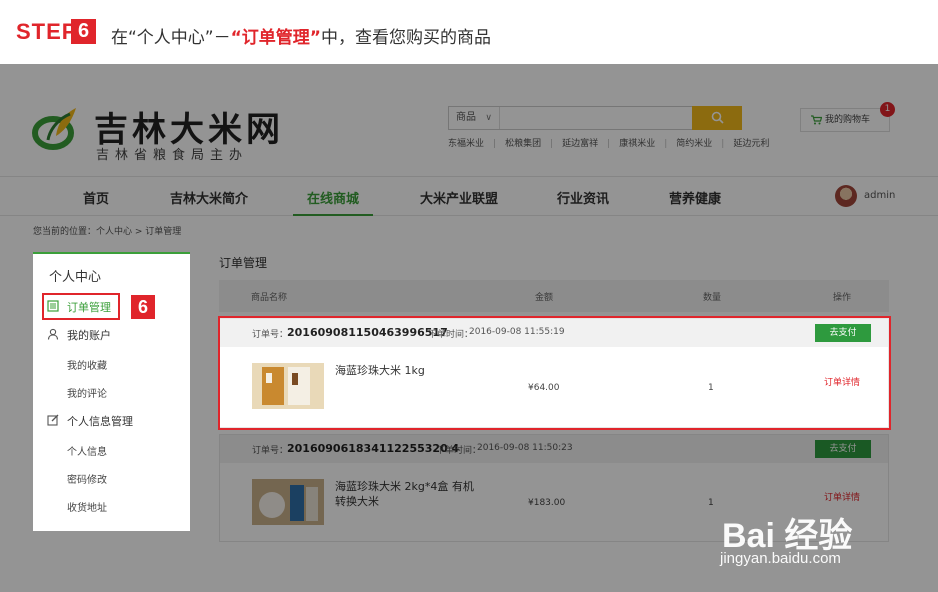  Describe the element at coordinates (87, 506) in the screenshot. I see `sidebar-item-address: 收货地址` at that location.